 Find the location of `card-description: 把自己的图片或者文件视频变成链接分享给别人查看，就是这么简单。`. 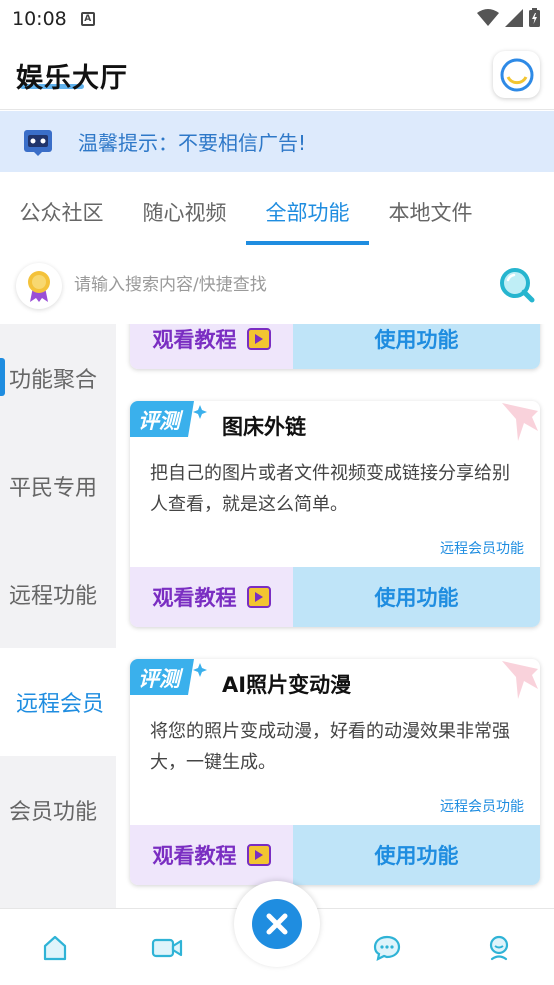

card-description: 把自己的图片或者文件视频变成链接分享给别人查看，就是这么简单。 is located at coordinates (330, 489).